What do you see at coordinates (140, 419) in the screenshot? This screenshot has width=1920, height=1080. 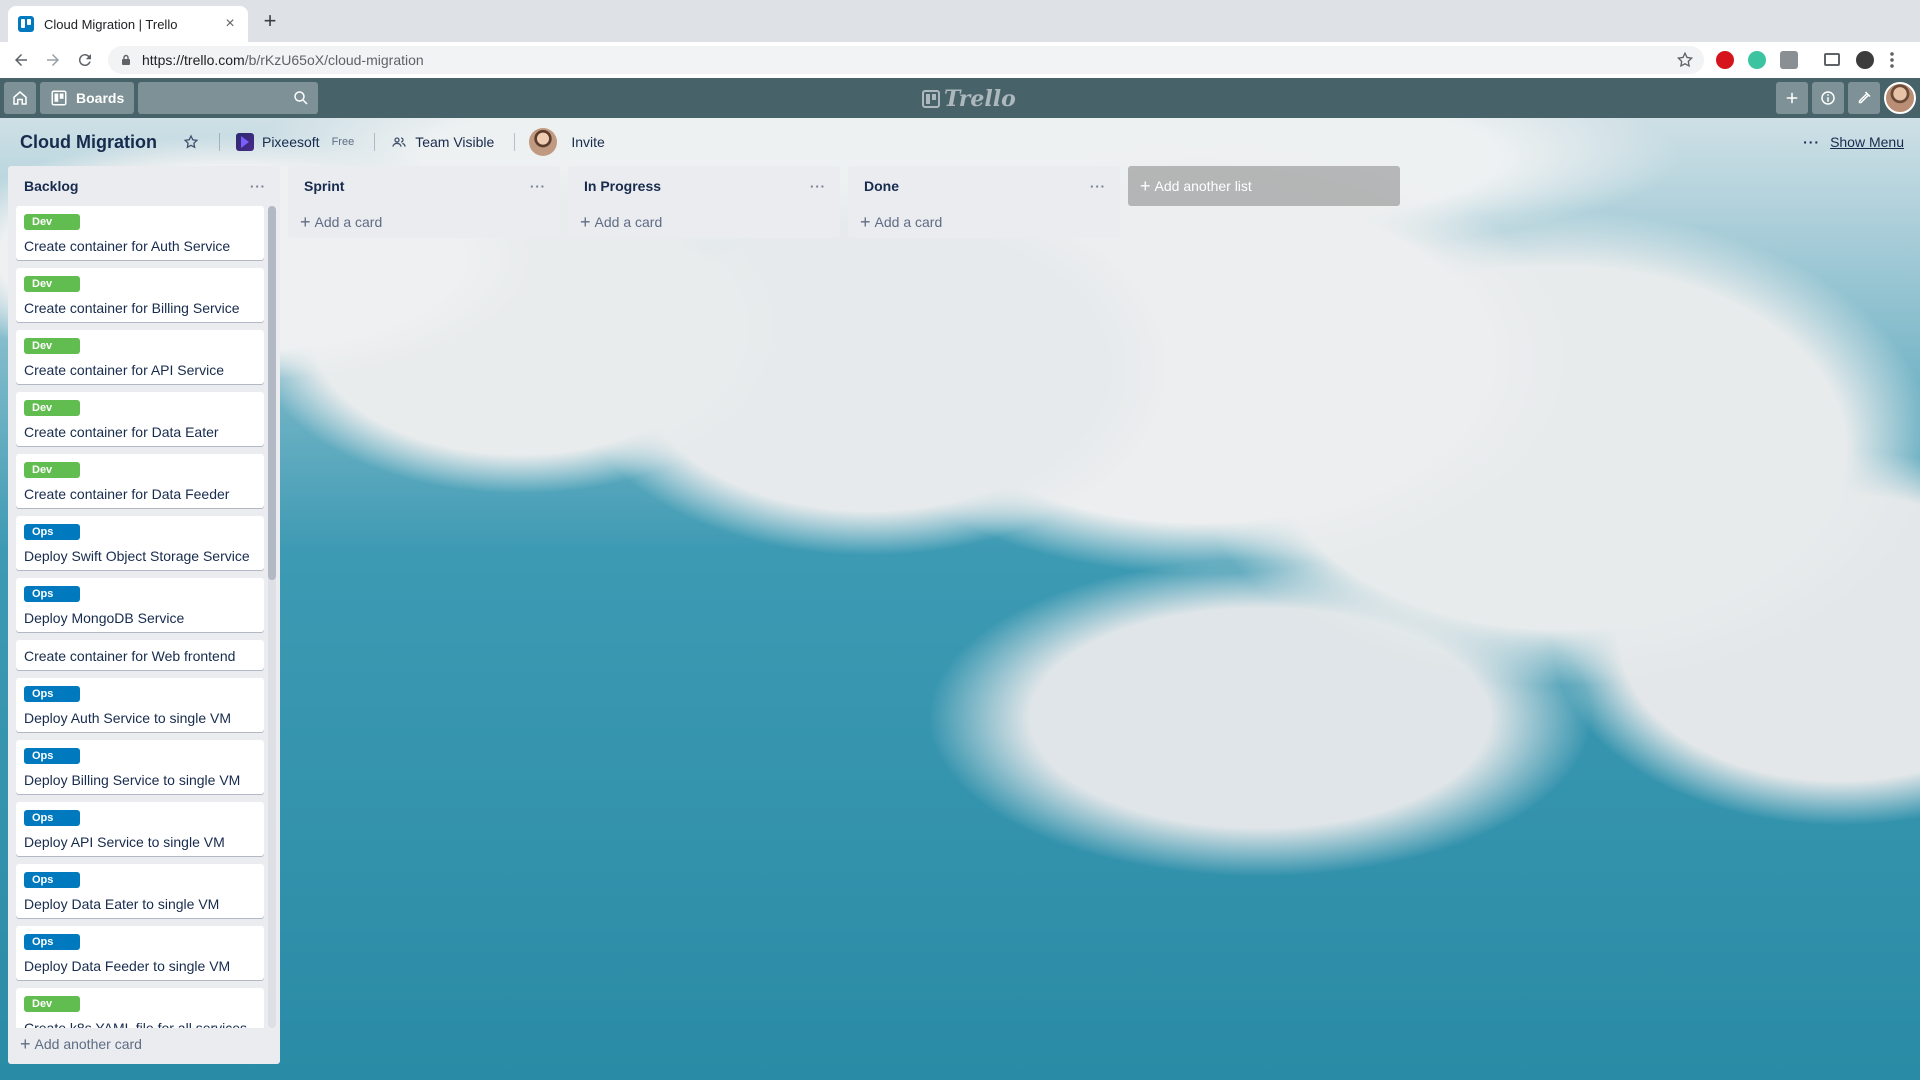 I see `card: Dev Create container for Data Eater` at bounding box center [140, 419].